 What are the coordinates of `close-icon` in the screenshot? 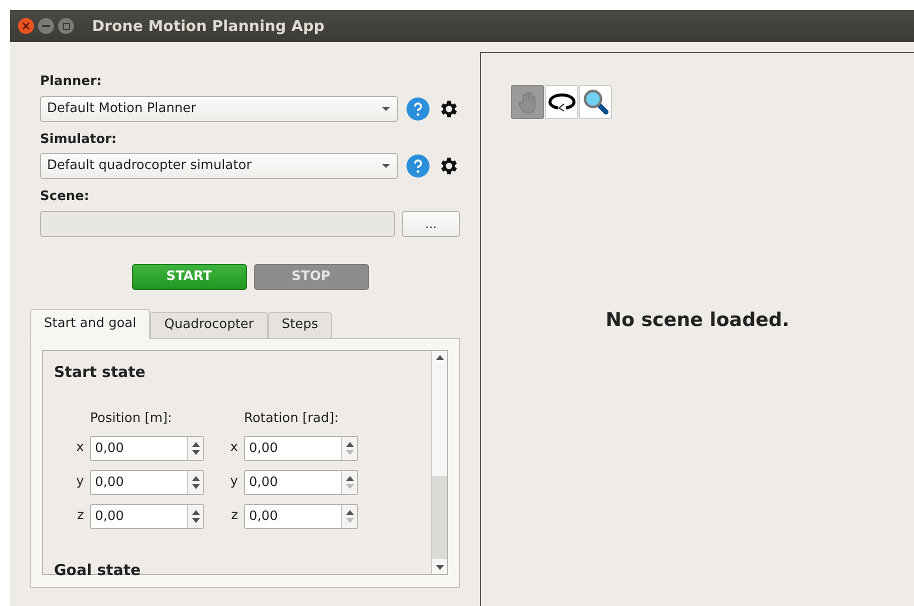 It's located at (26, 26).